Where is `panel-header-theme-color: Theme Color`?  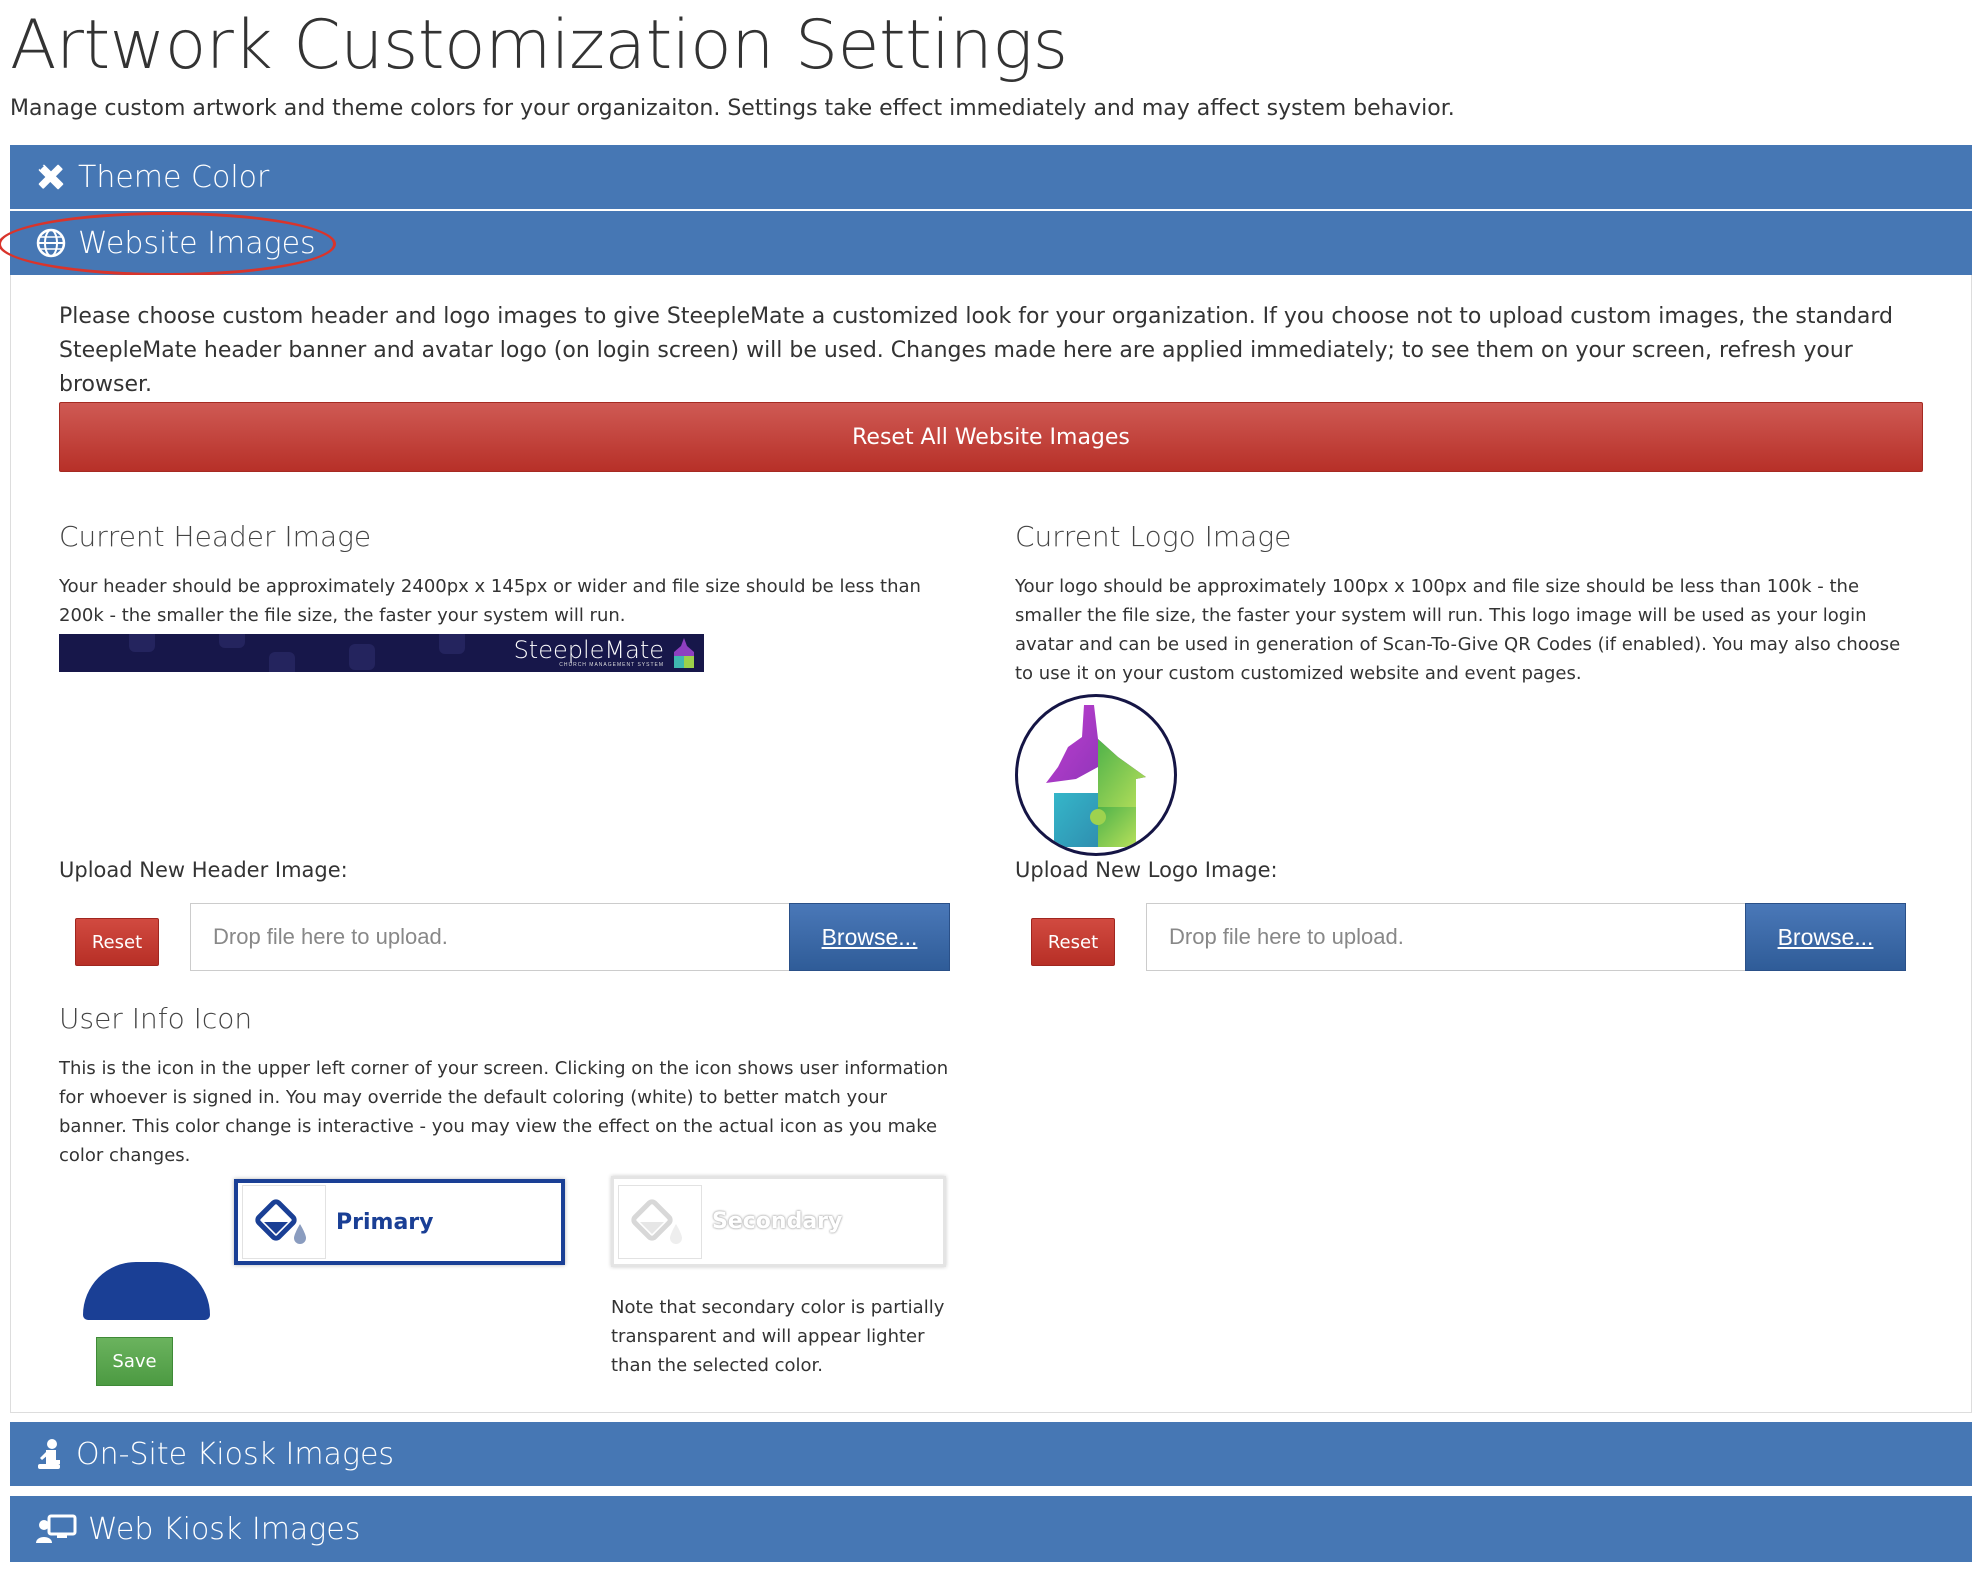
panel-header-theme-color: Theme Color is located at coordinates (991, 177).